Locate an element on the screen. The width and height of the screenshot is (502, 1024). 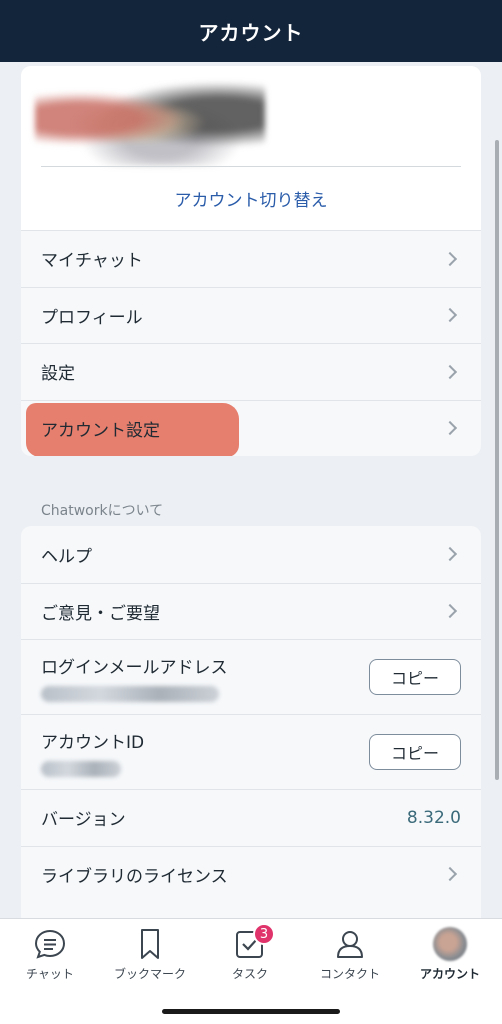
tab-bar: チャット ブックマーク 3 タスク コンタクト アカウント is located at coordinates (251, 971).